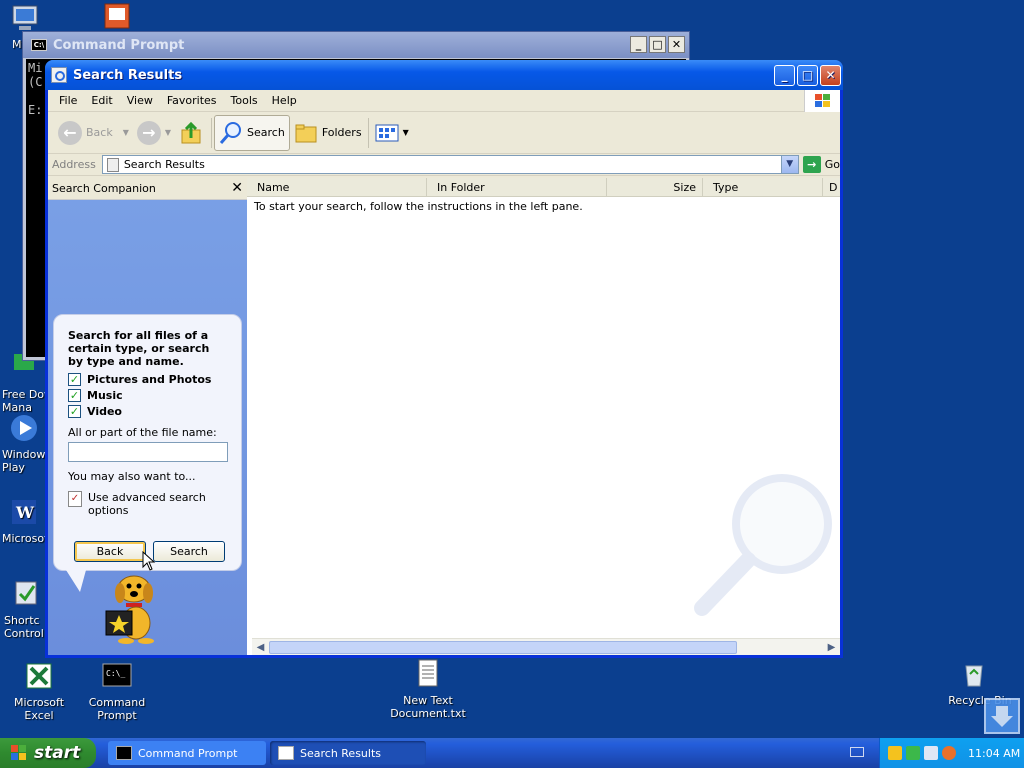 The image size is (1024, 768). I want to click on column-name: Name, so click(337, 187).